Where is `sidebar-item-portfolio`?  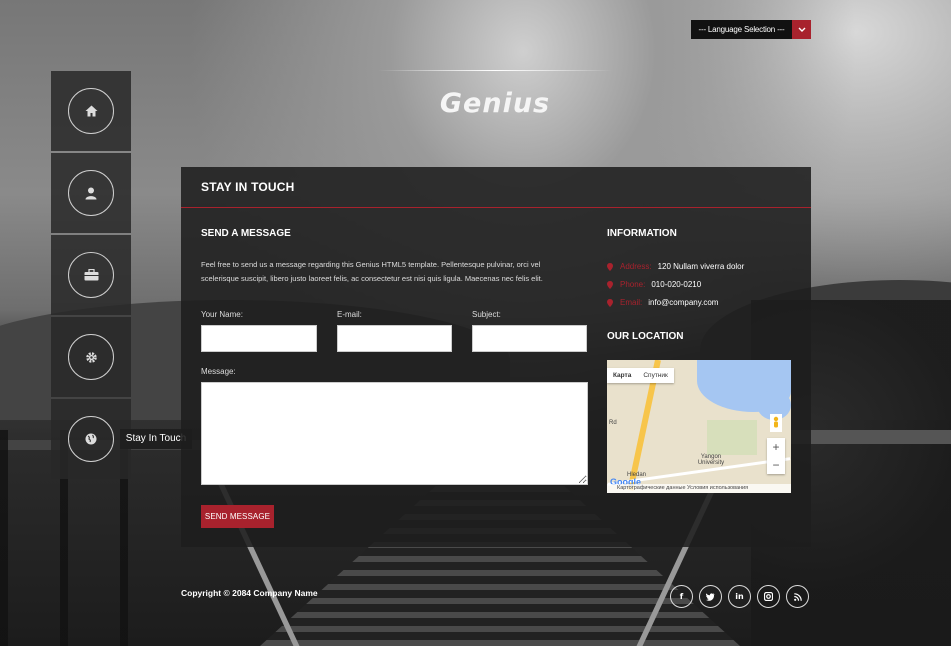
sidebar-item-portfolio is located at coordinates (91, 275).